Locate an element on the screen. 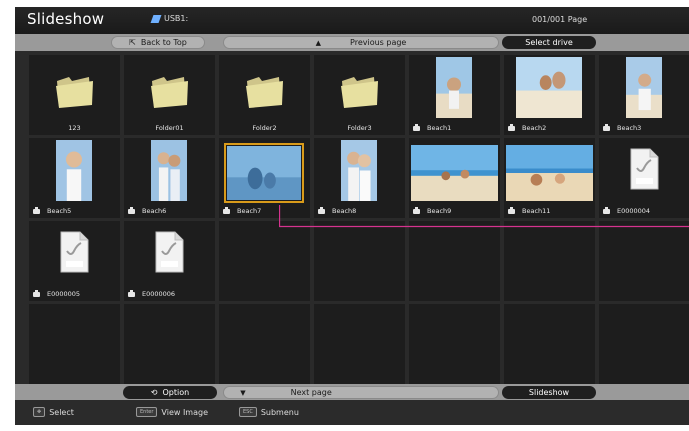  item-name: Beach6 is located at coordinates (154, 211).